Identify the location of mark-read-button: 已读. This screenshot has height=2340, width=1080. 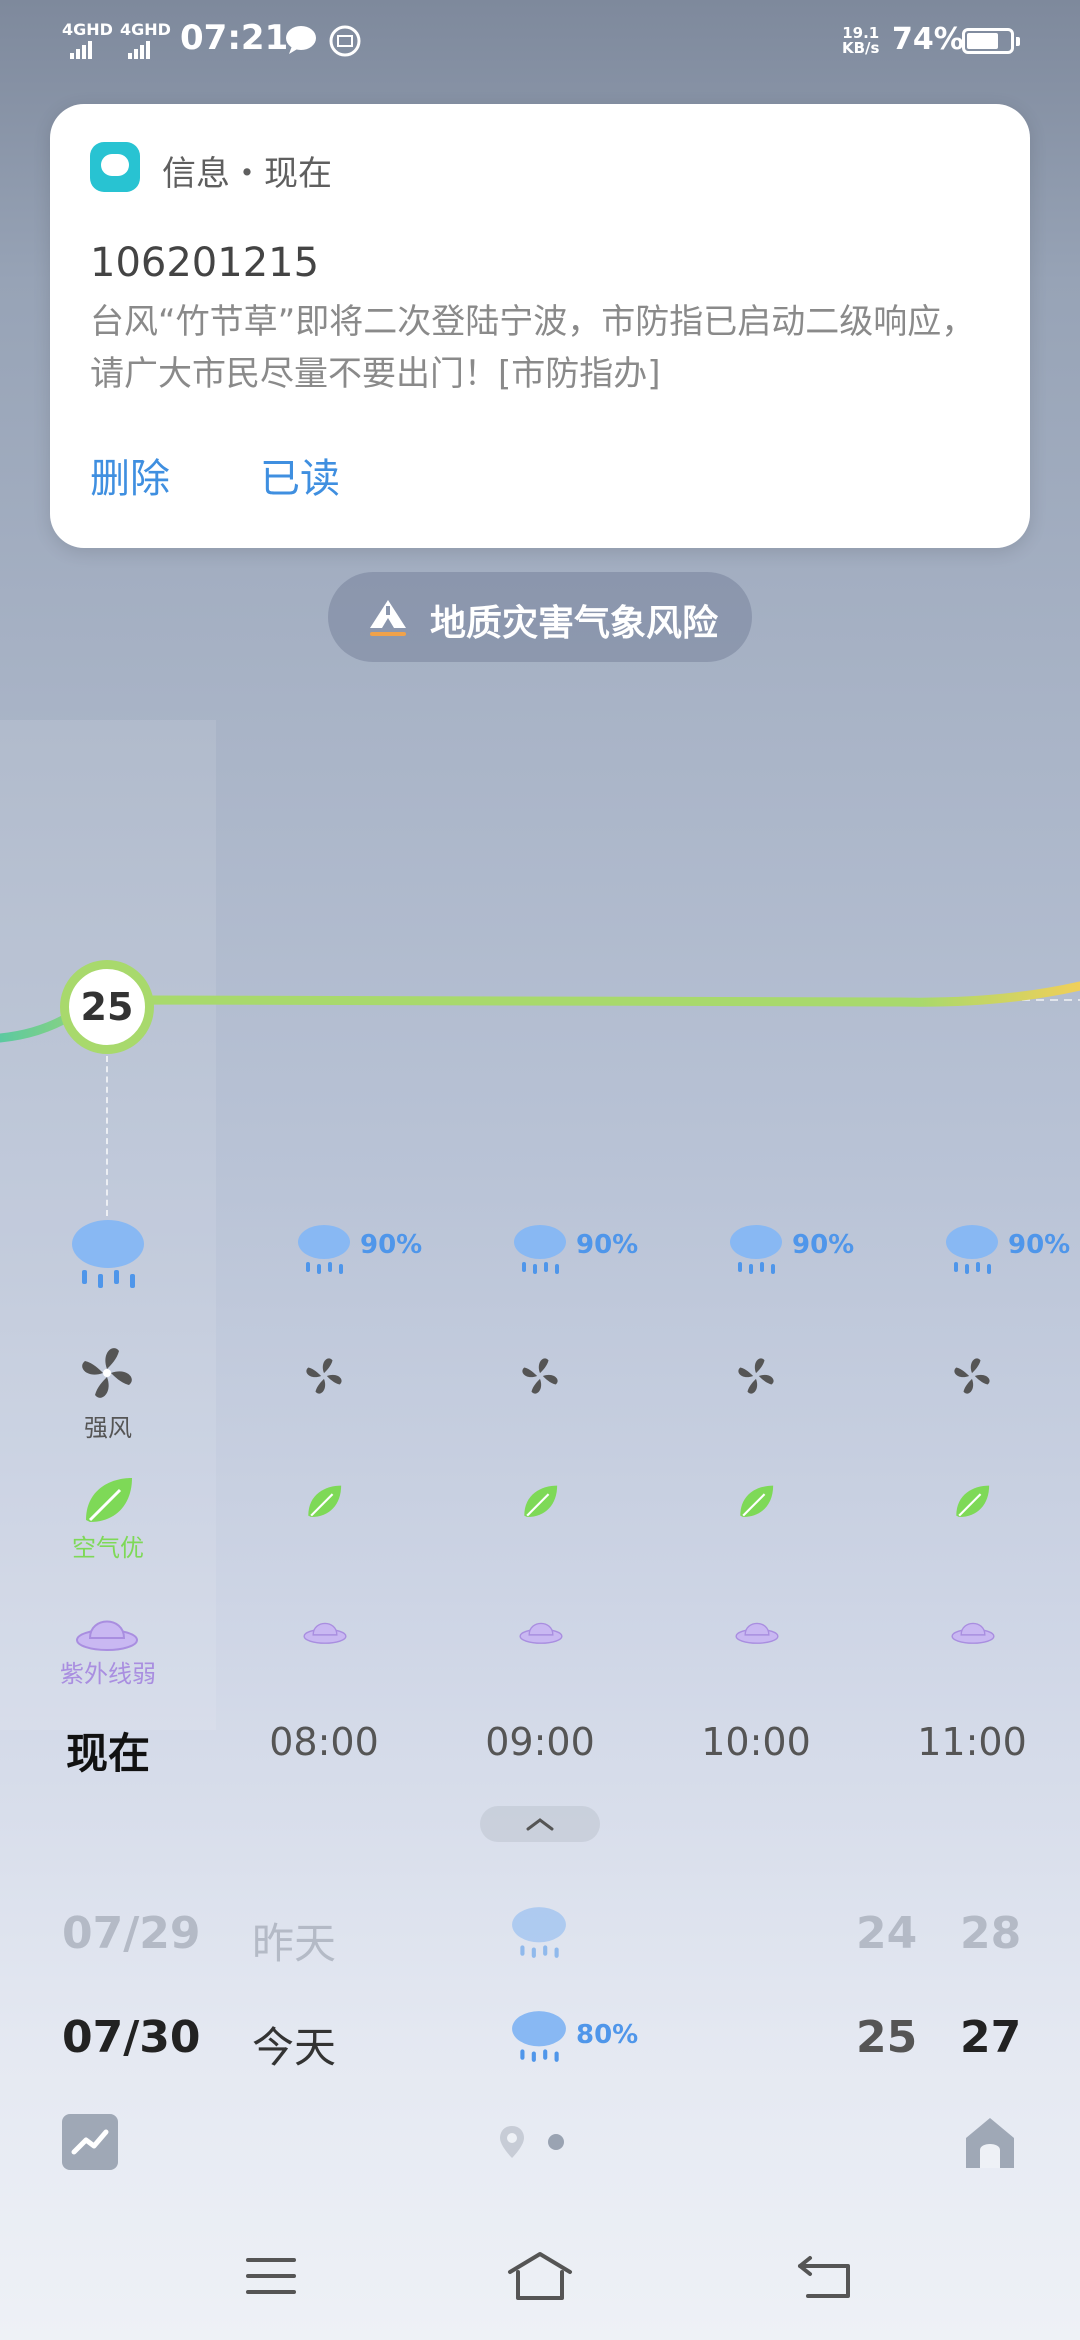
(300, 475).